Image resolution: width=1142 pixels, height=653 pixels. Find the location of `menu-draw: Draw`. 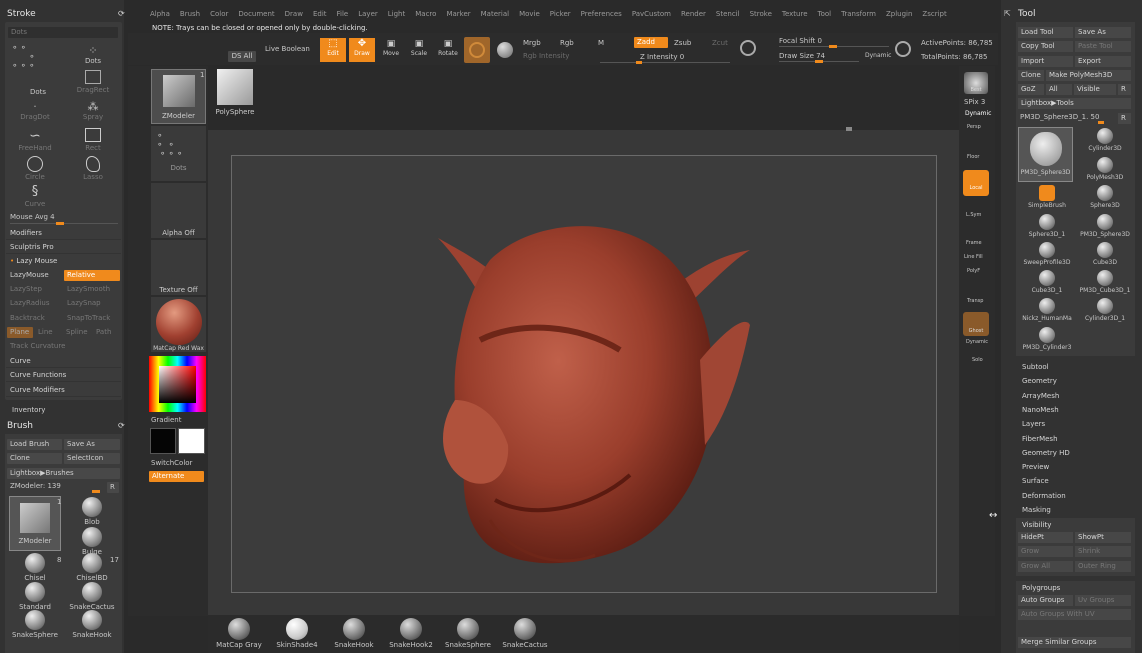

menu-draw: Draw is located at coordinates (294, 14).